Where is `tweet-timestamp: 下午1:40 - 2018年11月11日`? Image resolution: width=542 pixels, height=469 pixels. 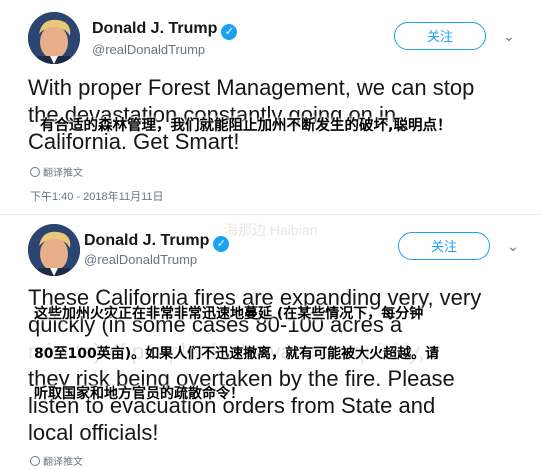 tweet-timestamp: 下午1:40 - 2018年11月11日 is located at coordinates (97, 196).